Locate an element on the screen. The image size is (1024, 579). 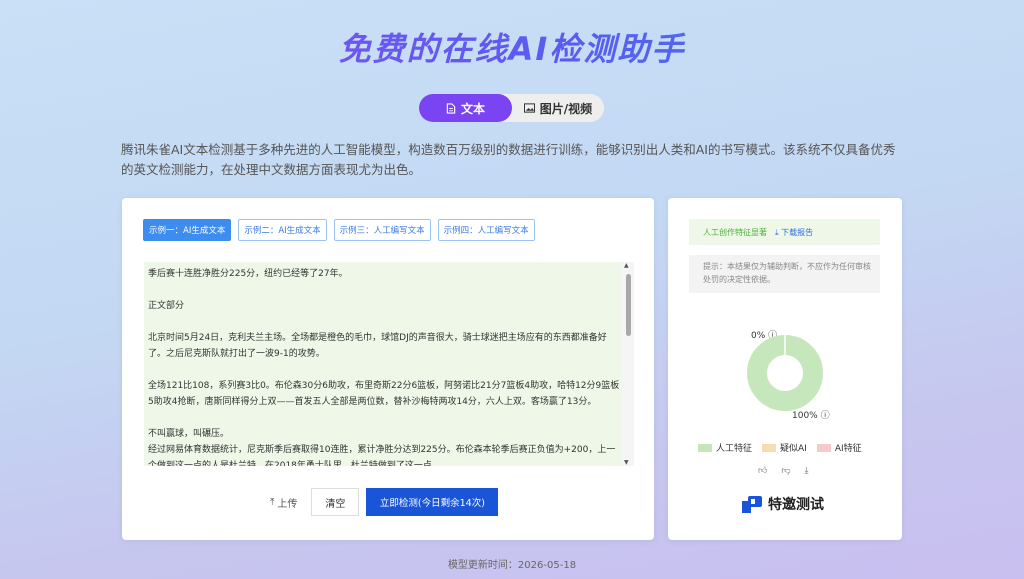
legend-item-human: 人工特征 is located at coordinates (725, 447).